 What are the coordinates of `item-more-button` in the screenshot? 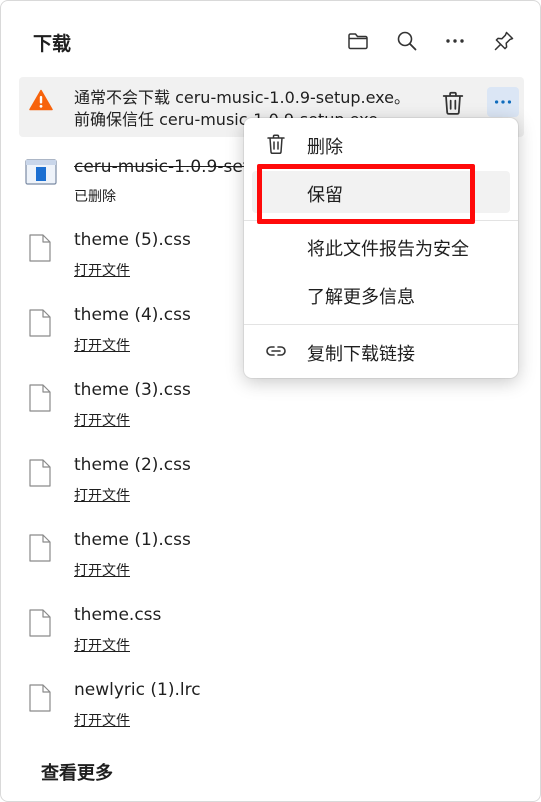 It's located at (503, 102).